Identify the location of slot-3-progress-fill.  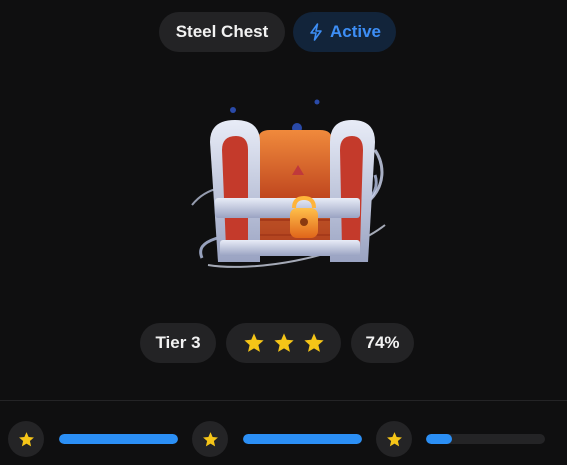
(439, 439).